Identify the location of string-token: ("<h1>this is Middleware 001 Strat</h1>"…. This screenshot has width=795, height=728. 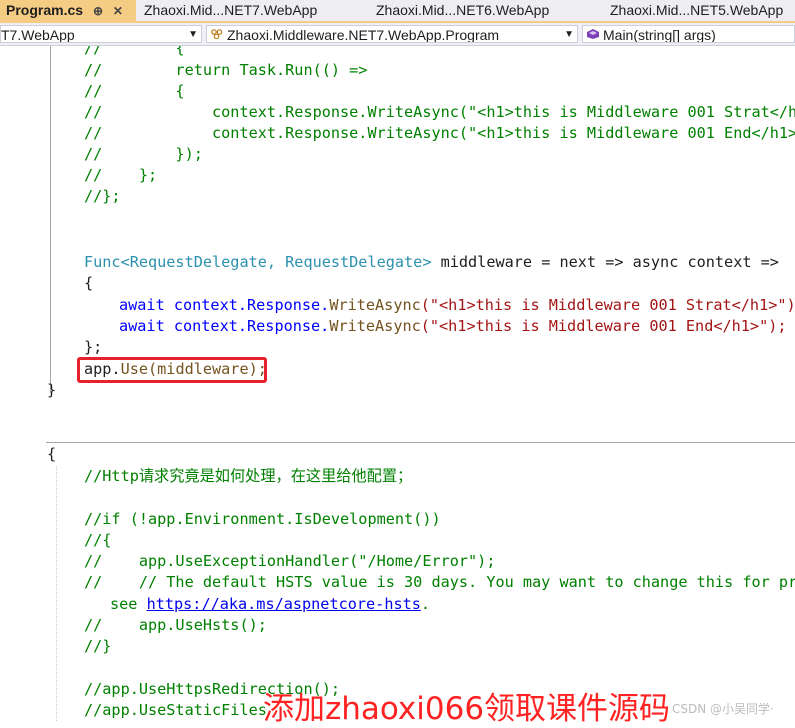
(607, 305).